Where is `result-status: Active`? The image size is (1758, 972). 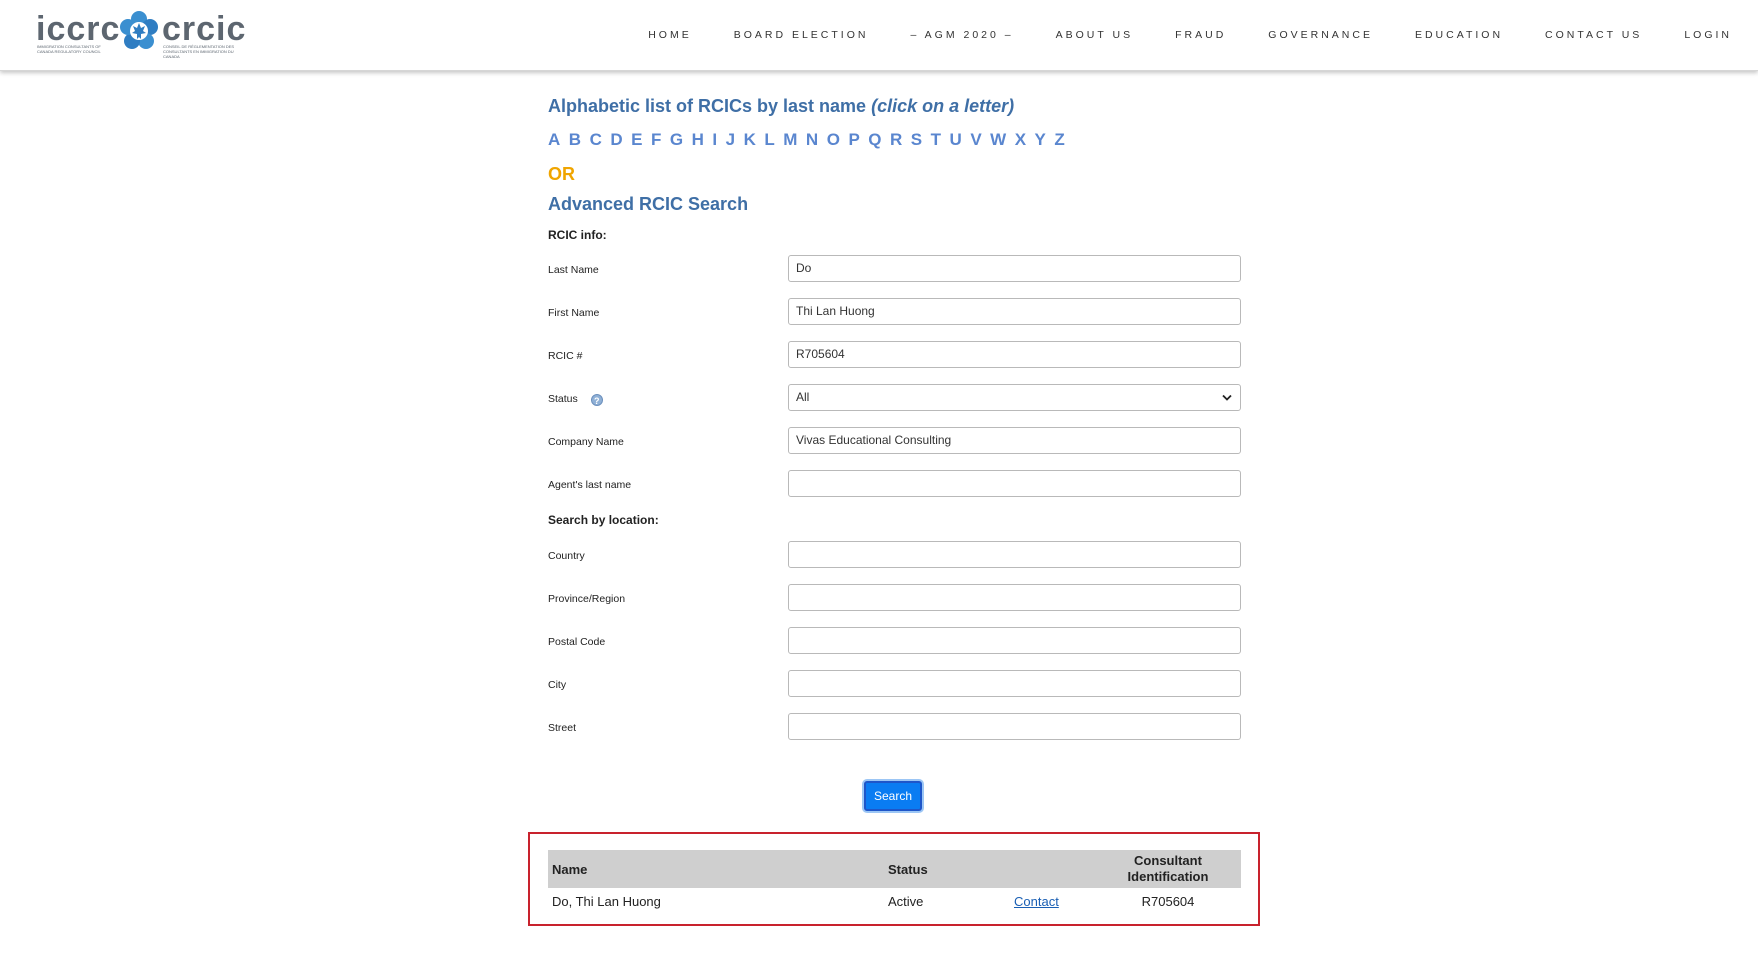
result-status: Active is located at coordinates (906, 901).